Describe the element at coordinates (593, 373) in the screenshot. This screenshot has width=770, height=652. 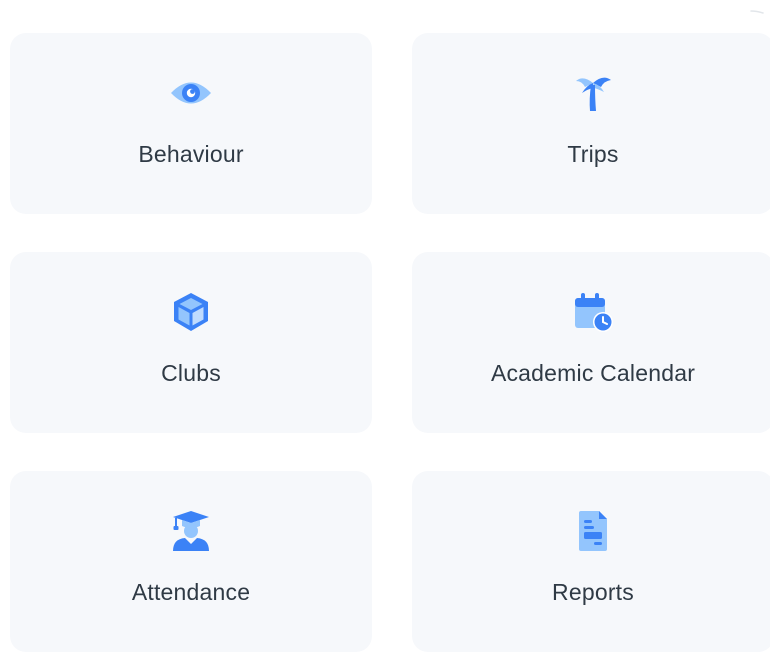
I see `tile-label: Academic Calendar` at that location.